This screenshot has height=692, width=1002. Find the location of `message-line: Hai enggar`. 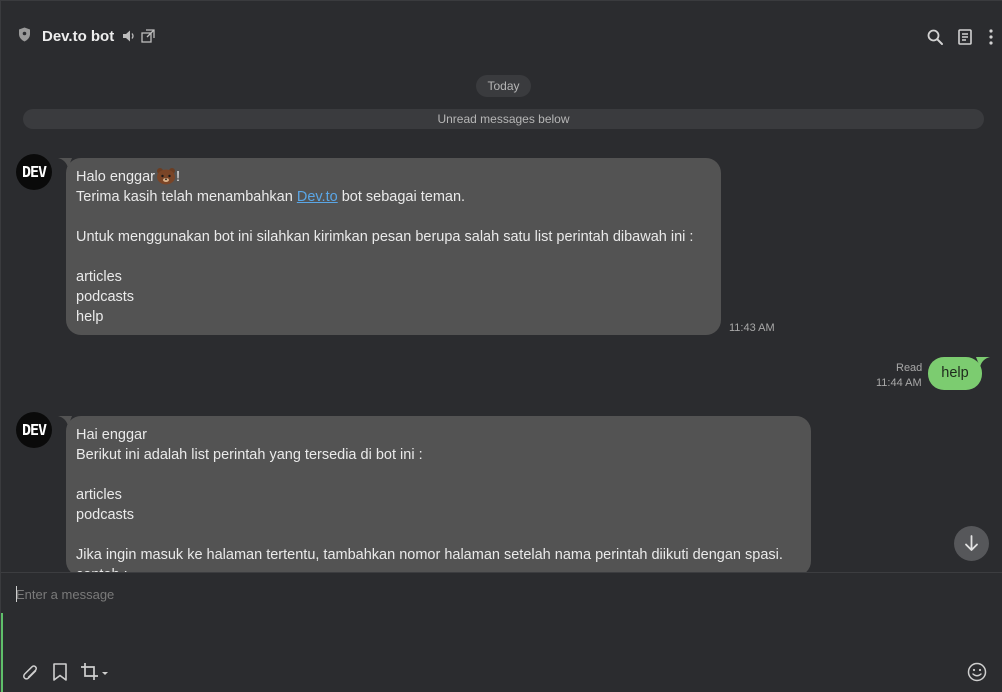

message-line: Hai enggar is located at coordinates (111, 435).